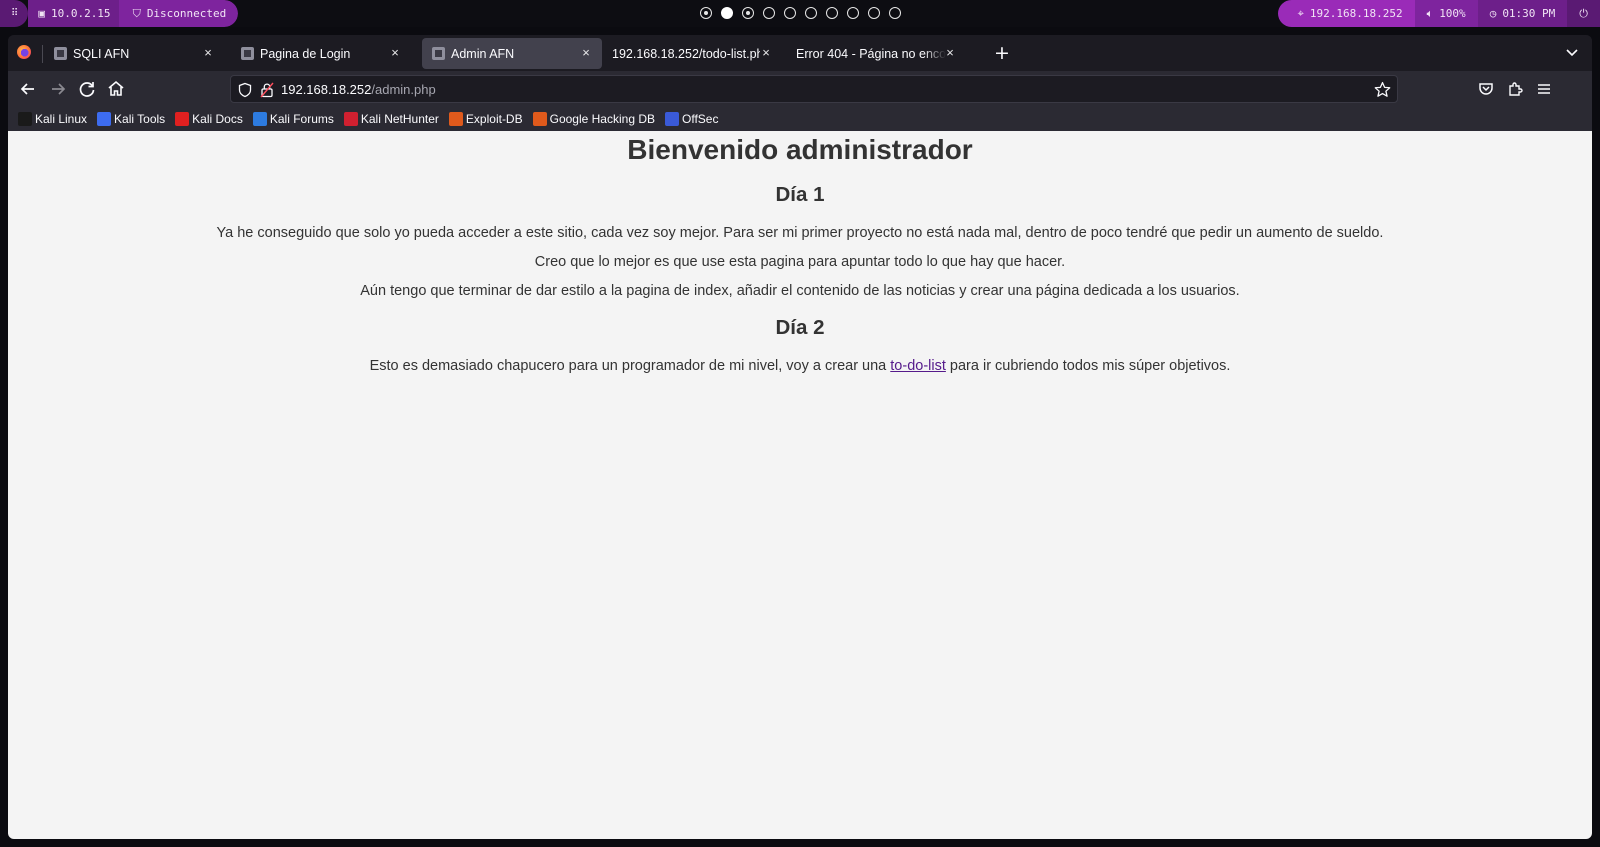  I want to click on forward-arrow-icon, so click(58, 89).